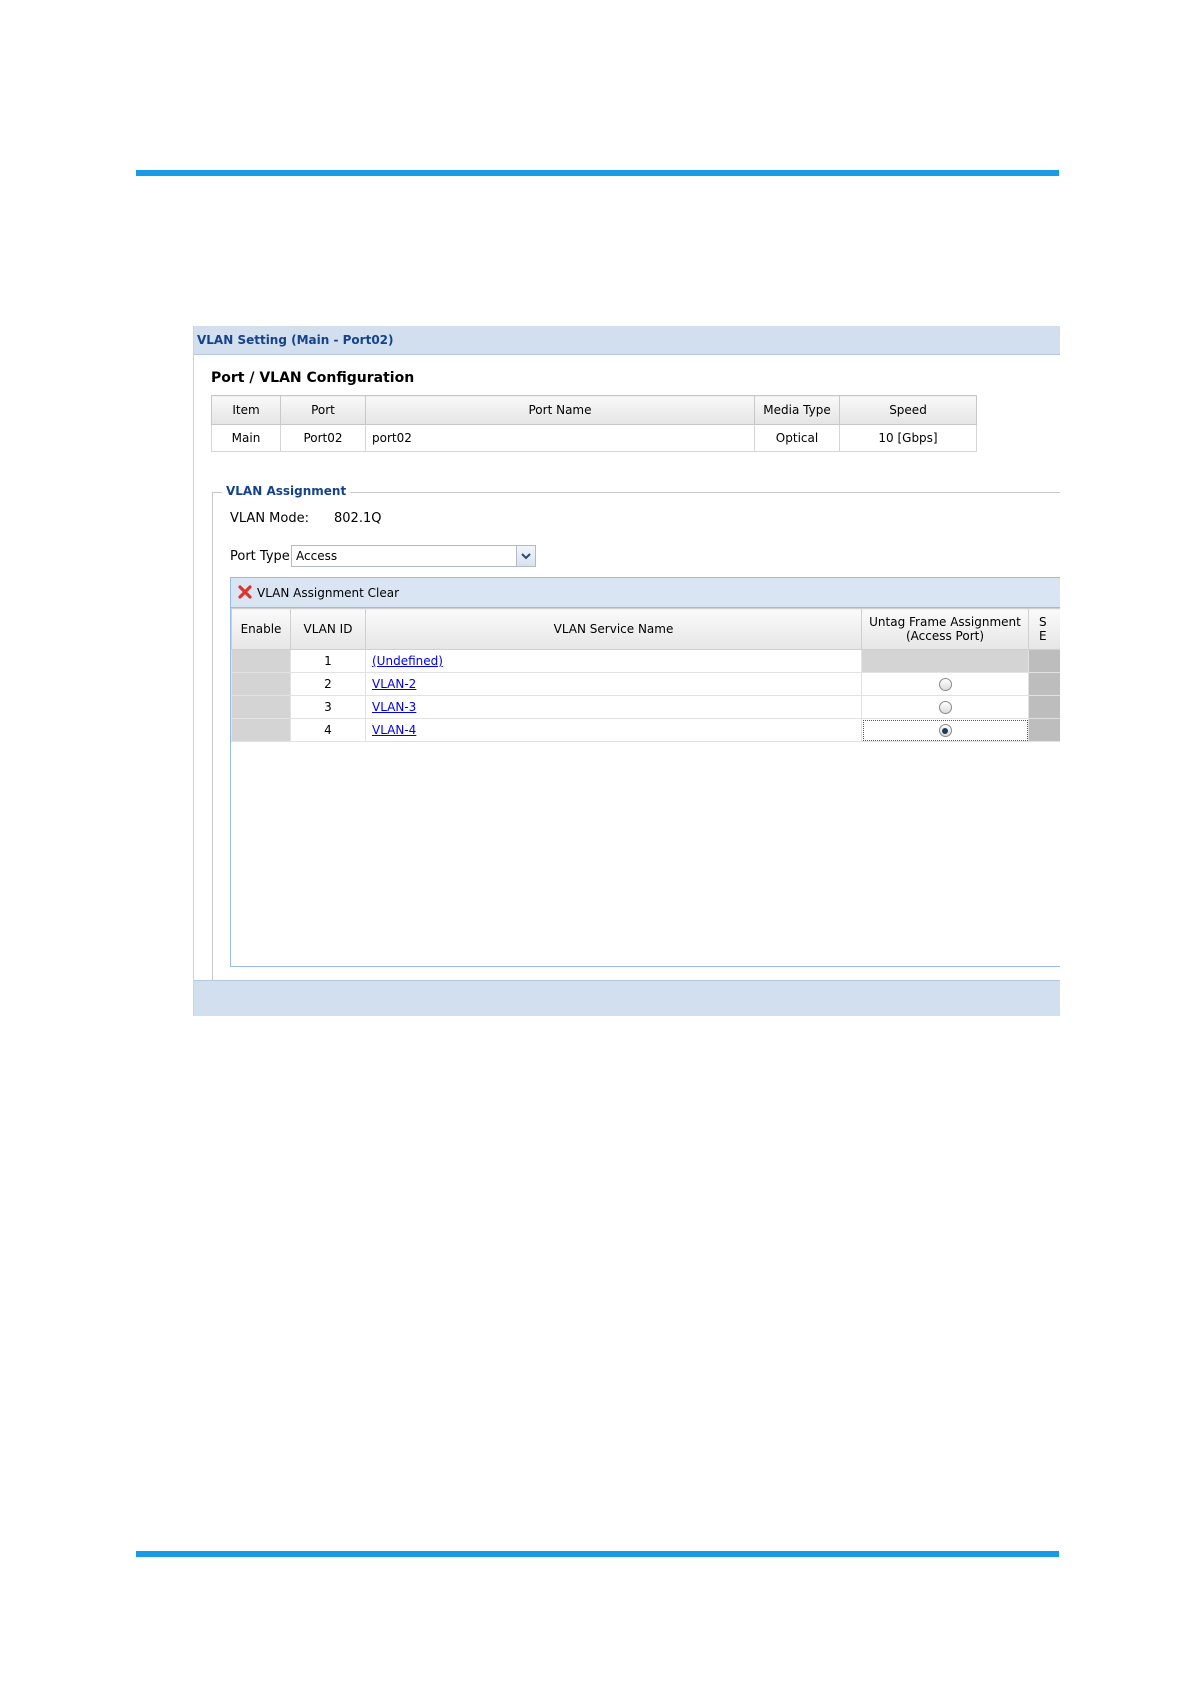  Describe the element at coordinates (613, 684) in the screenshot. I see `vlan-name-cell: VLAN-2` at that location.